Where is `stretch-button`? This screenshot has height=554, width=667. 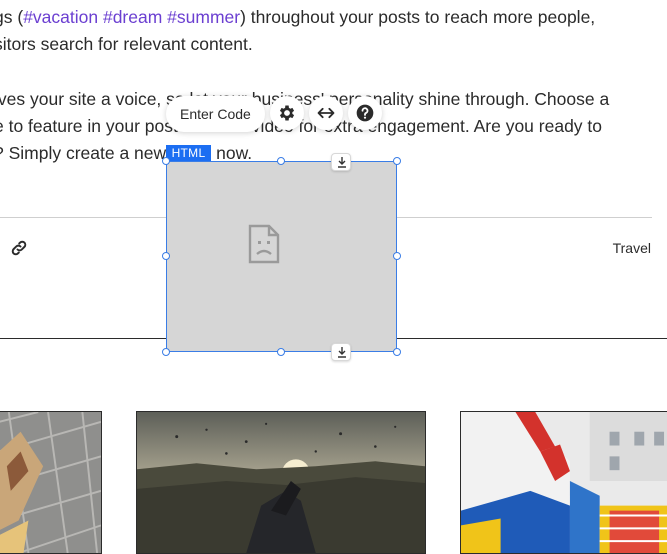
stretch-button is located at coordinates (326, 113).